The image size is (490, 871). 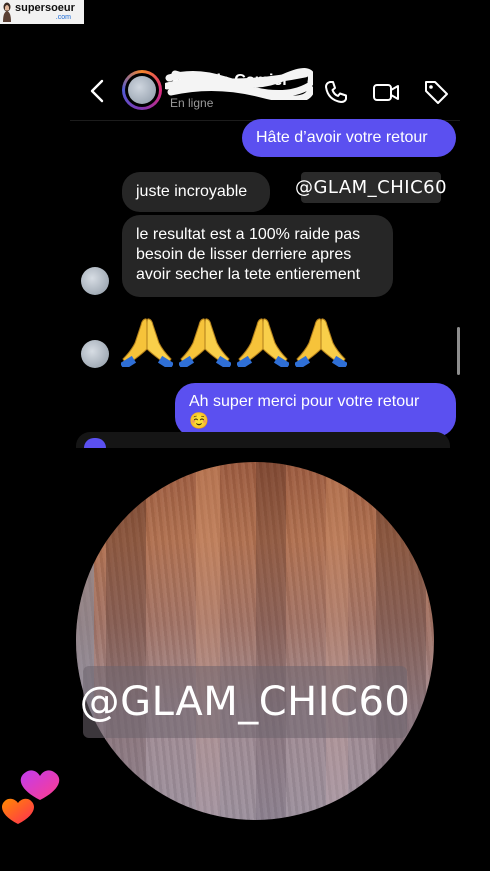 I want to click on message-received-emoji, so click(x=234, y=341).